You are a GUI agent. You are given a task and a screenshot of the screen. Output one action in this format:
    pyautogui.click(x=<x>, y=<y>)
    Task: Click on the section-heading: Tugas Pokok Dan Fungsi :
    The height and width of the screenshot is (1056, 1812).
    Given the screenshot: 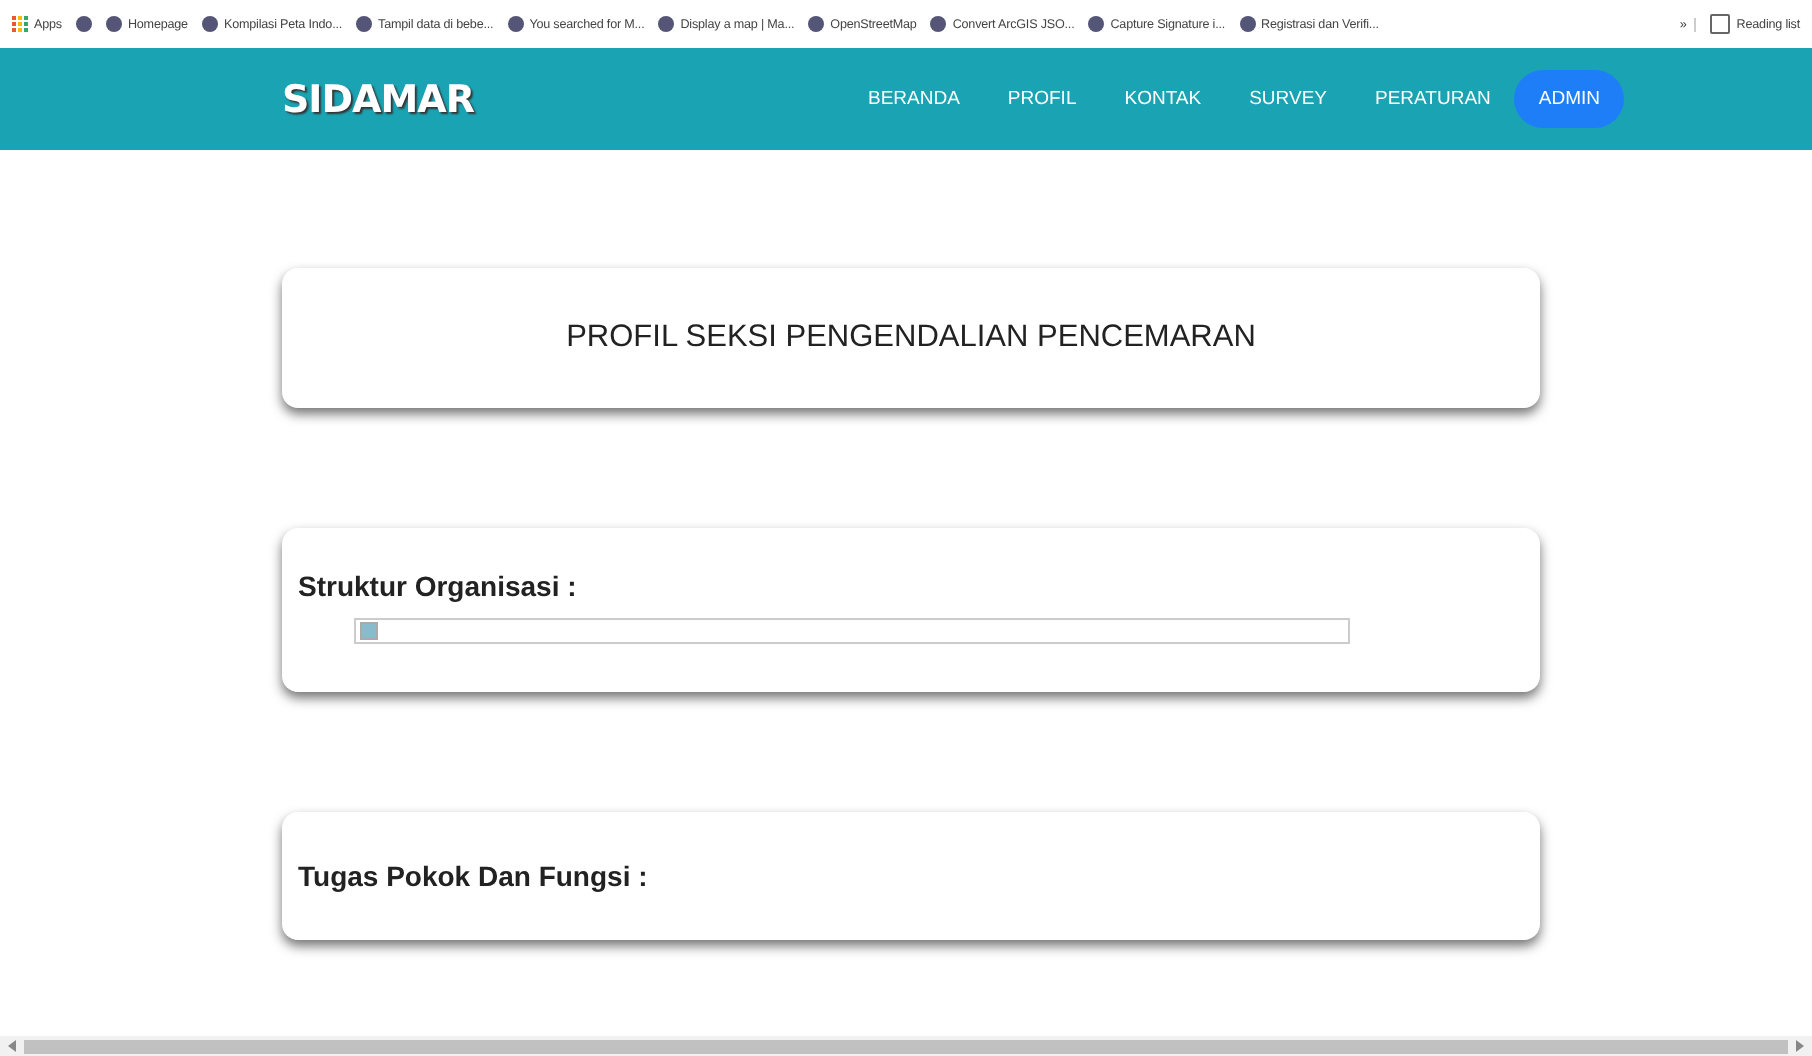 What is the action you would take?
    pyautogui.click(x=473, y=876)
    